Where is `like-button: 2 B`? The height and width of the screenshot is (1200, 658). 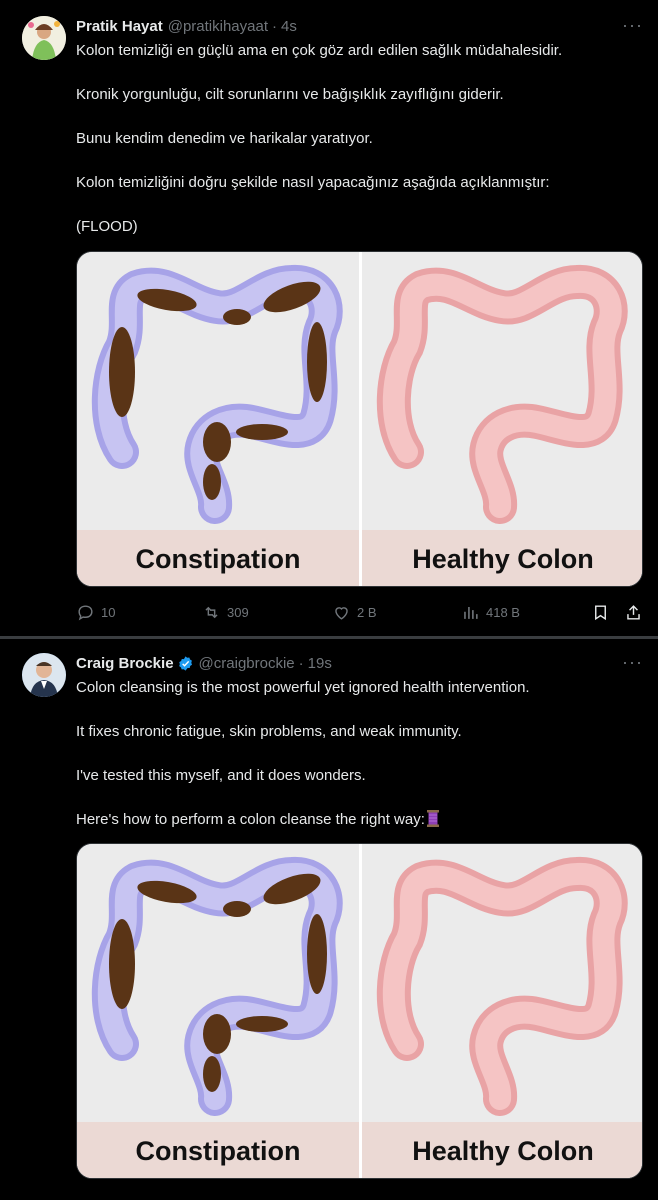
like-button: 2 B is located at coordinates (354, 612).